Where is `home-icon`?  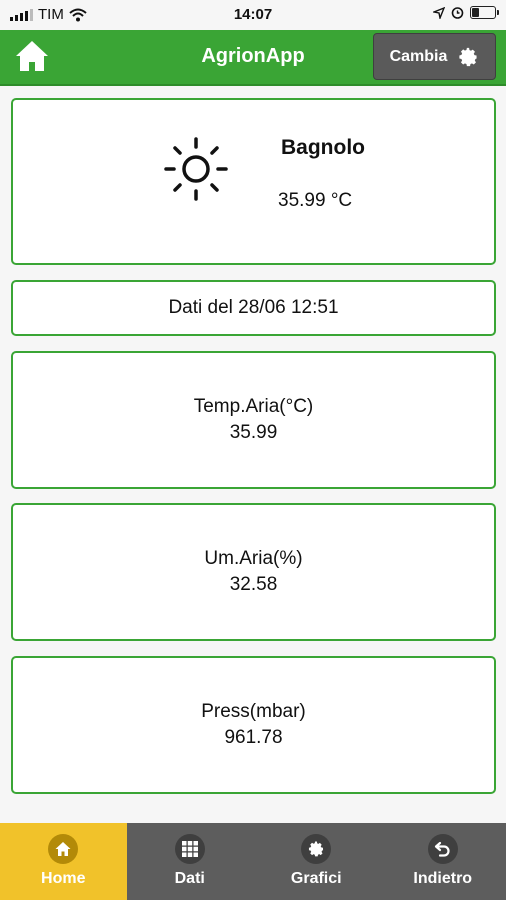
home-icon is located at coordinates (63, 849).